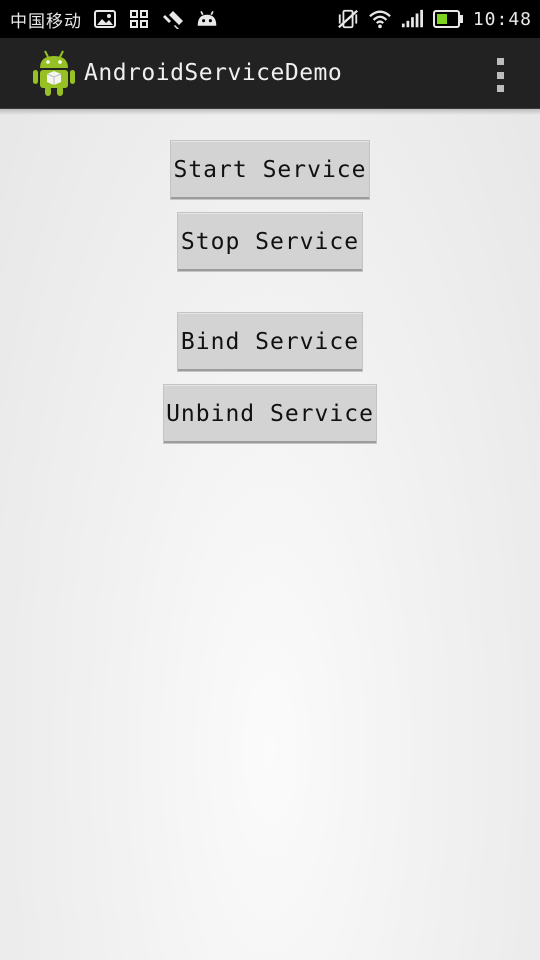 The width and height of the screenshot is (540, 960). Describe the element at coordinates (213, 73) in the screenshot. I see `app-title: AndroidServiceDemo` at that location.